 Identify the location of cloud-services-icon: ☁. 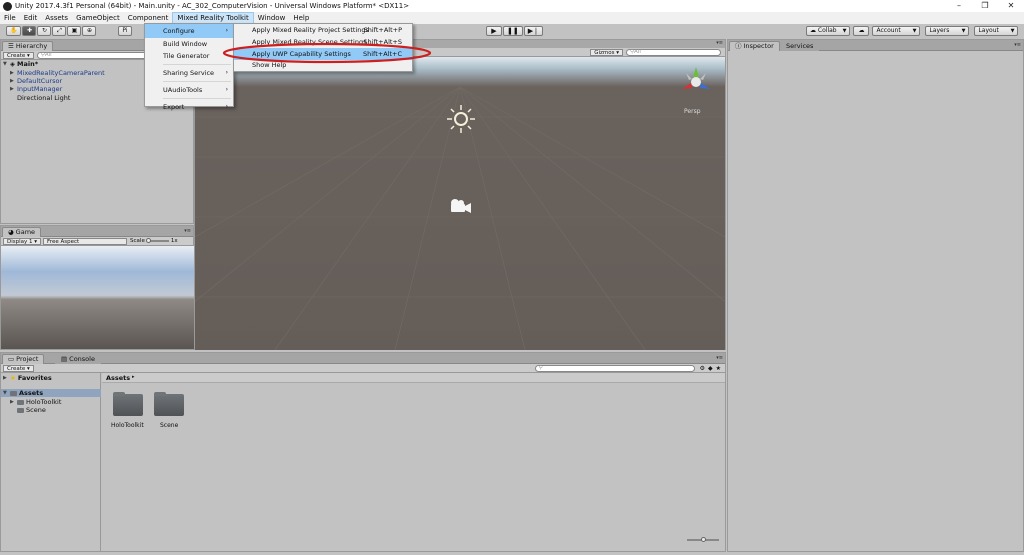
(861, 31).